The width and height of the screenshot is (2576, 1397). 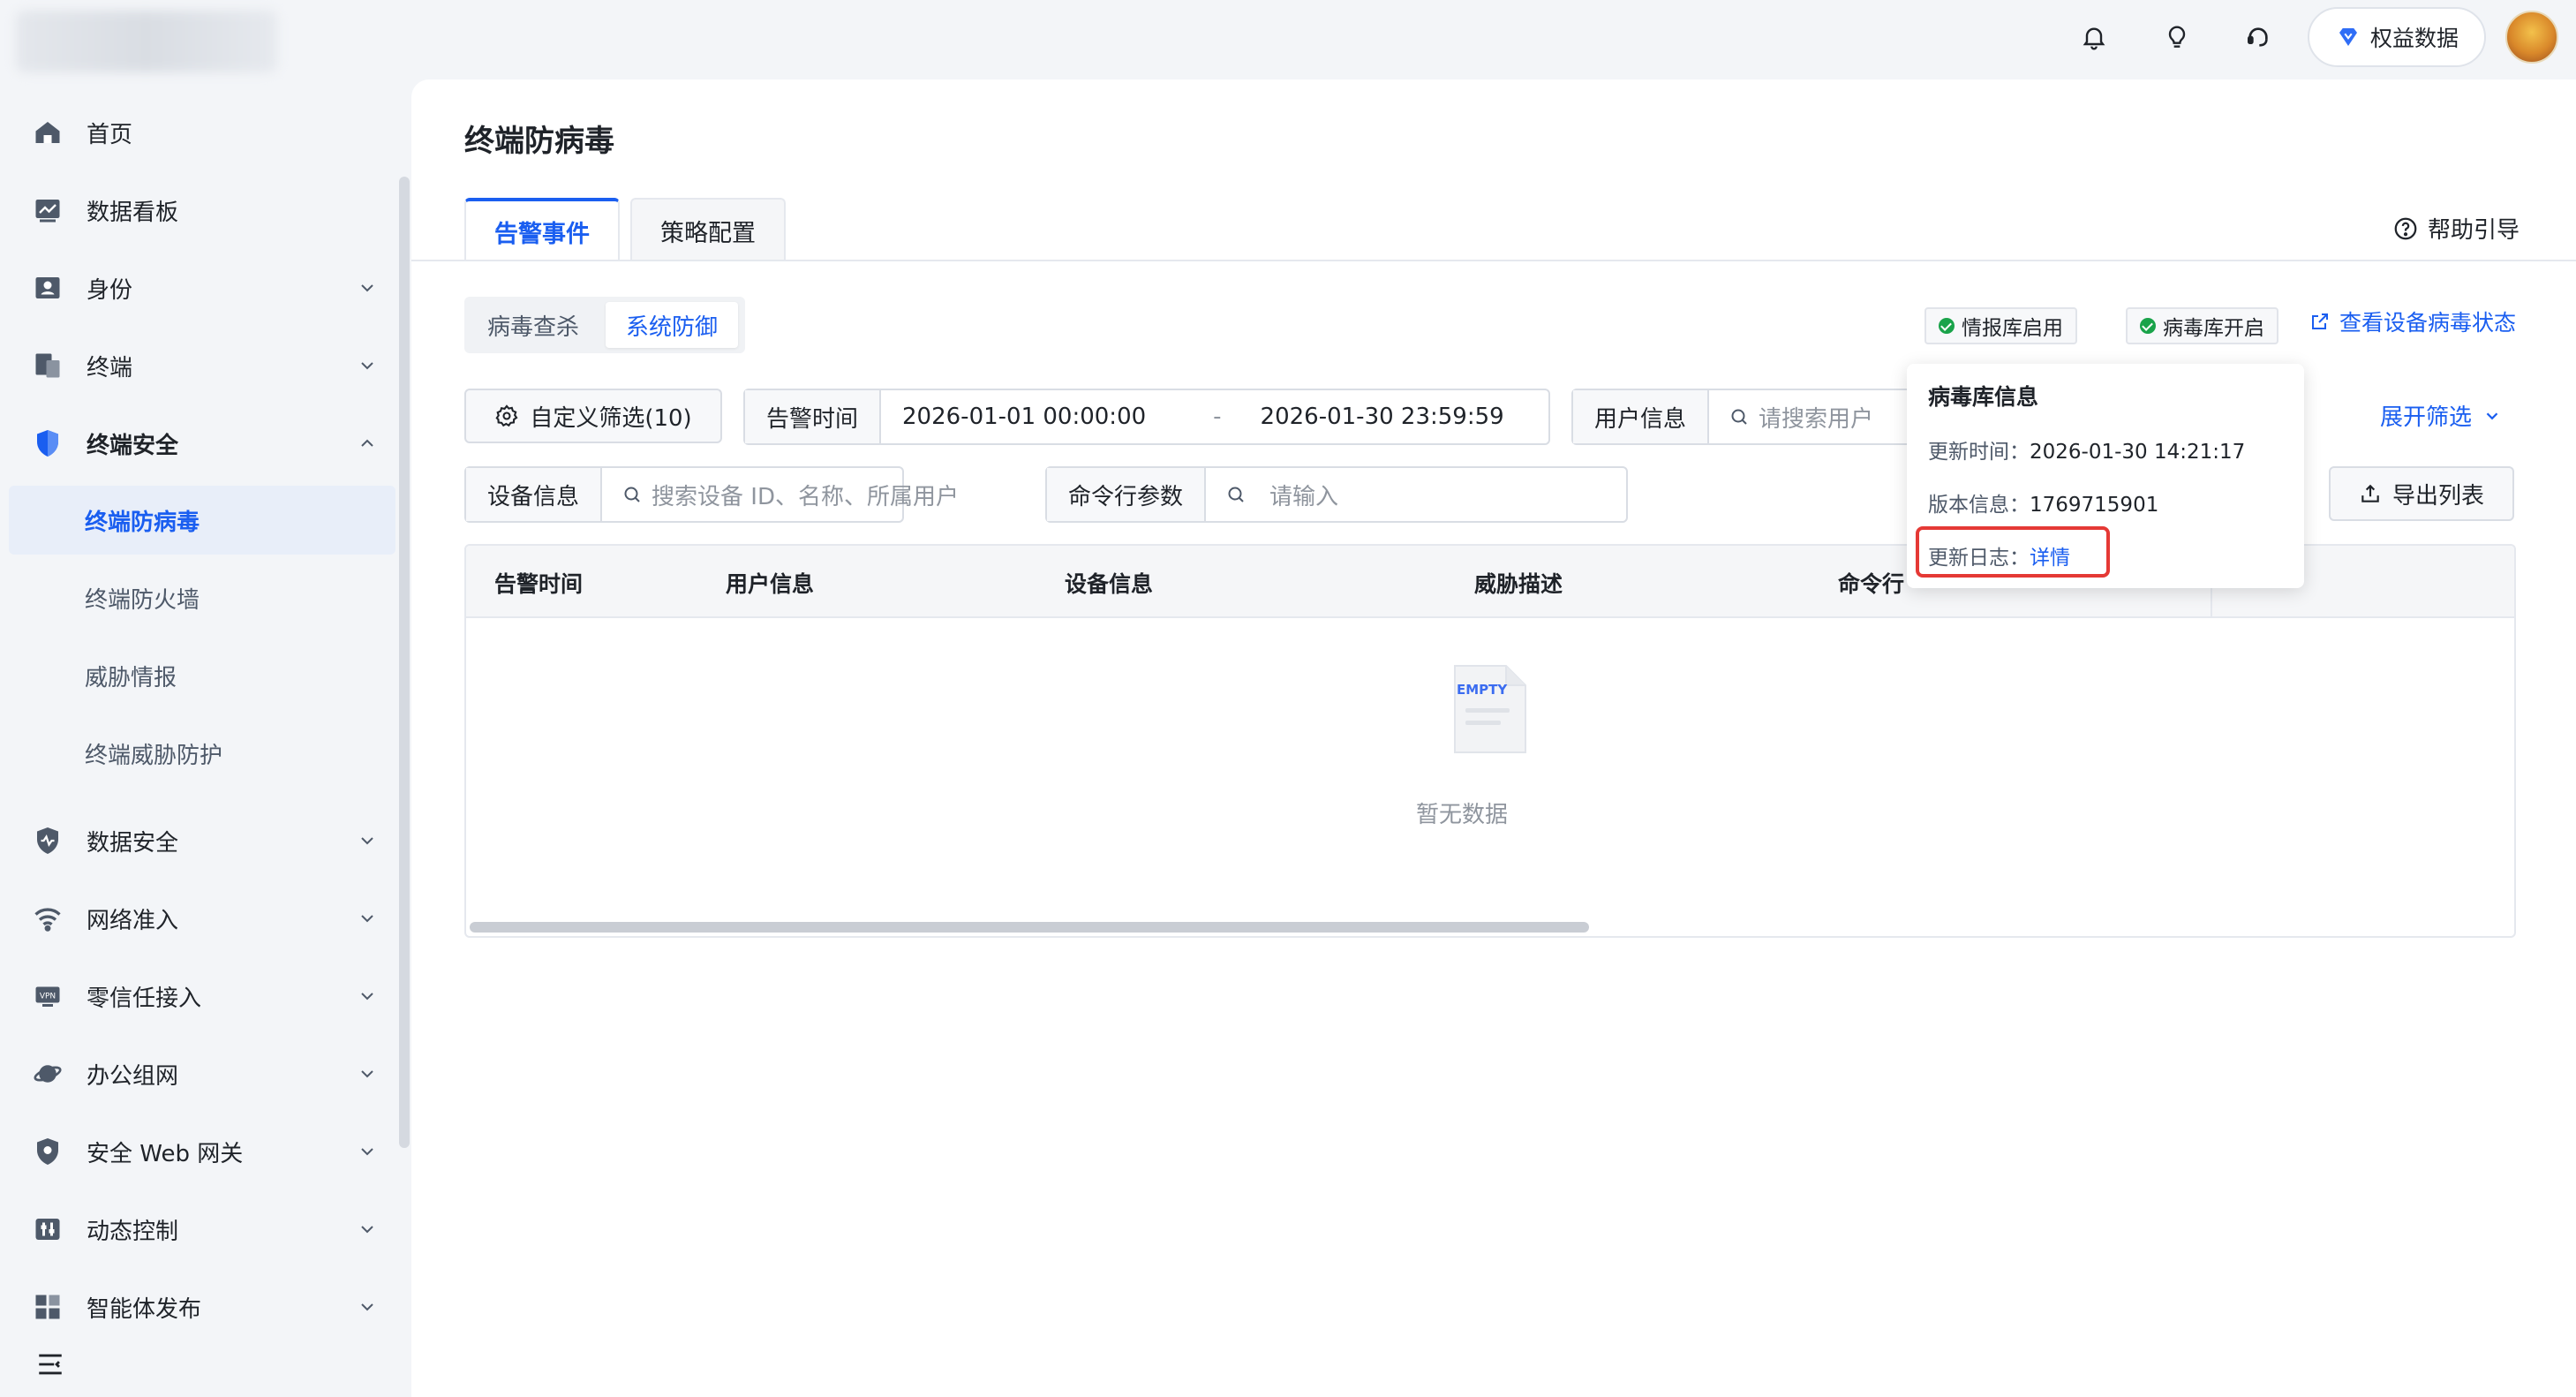 What do you see at coordinates (604, 325) in the screenshot?
I see `segment-control: 病毒查杀 系统防御` at bounding box center [604, 325].